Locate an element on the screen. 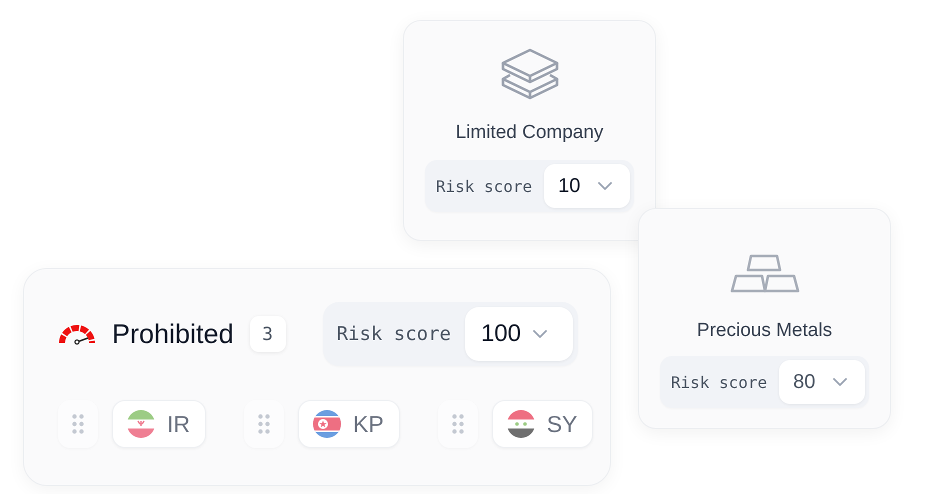 Image resolution: width=936 pixels, height=494 pixels. risk-score-select: 100 is located at coordinates (518, 334).